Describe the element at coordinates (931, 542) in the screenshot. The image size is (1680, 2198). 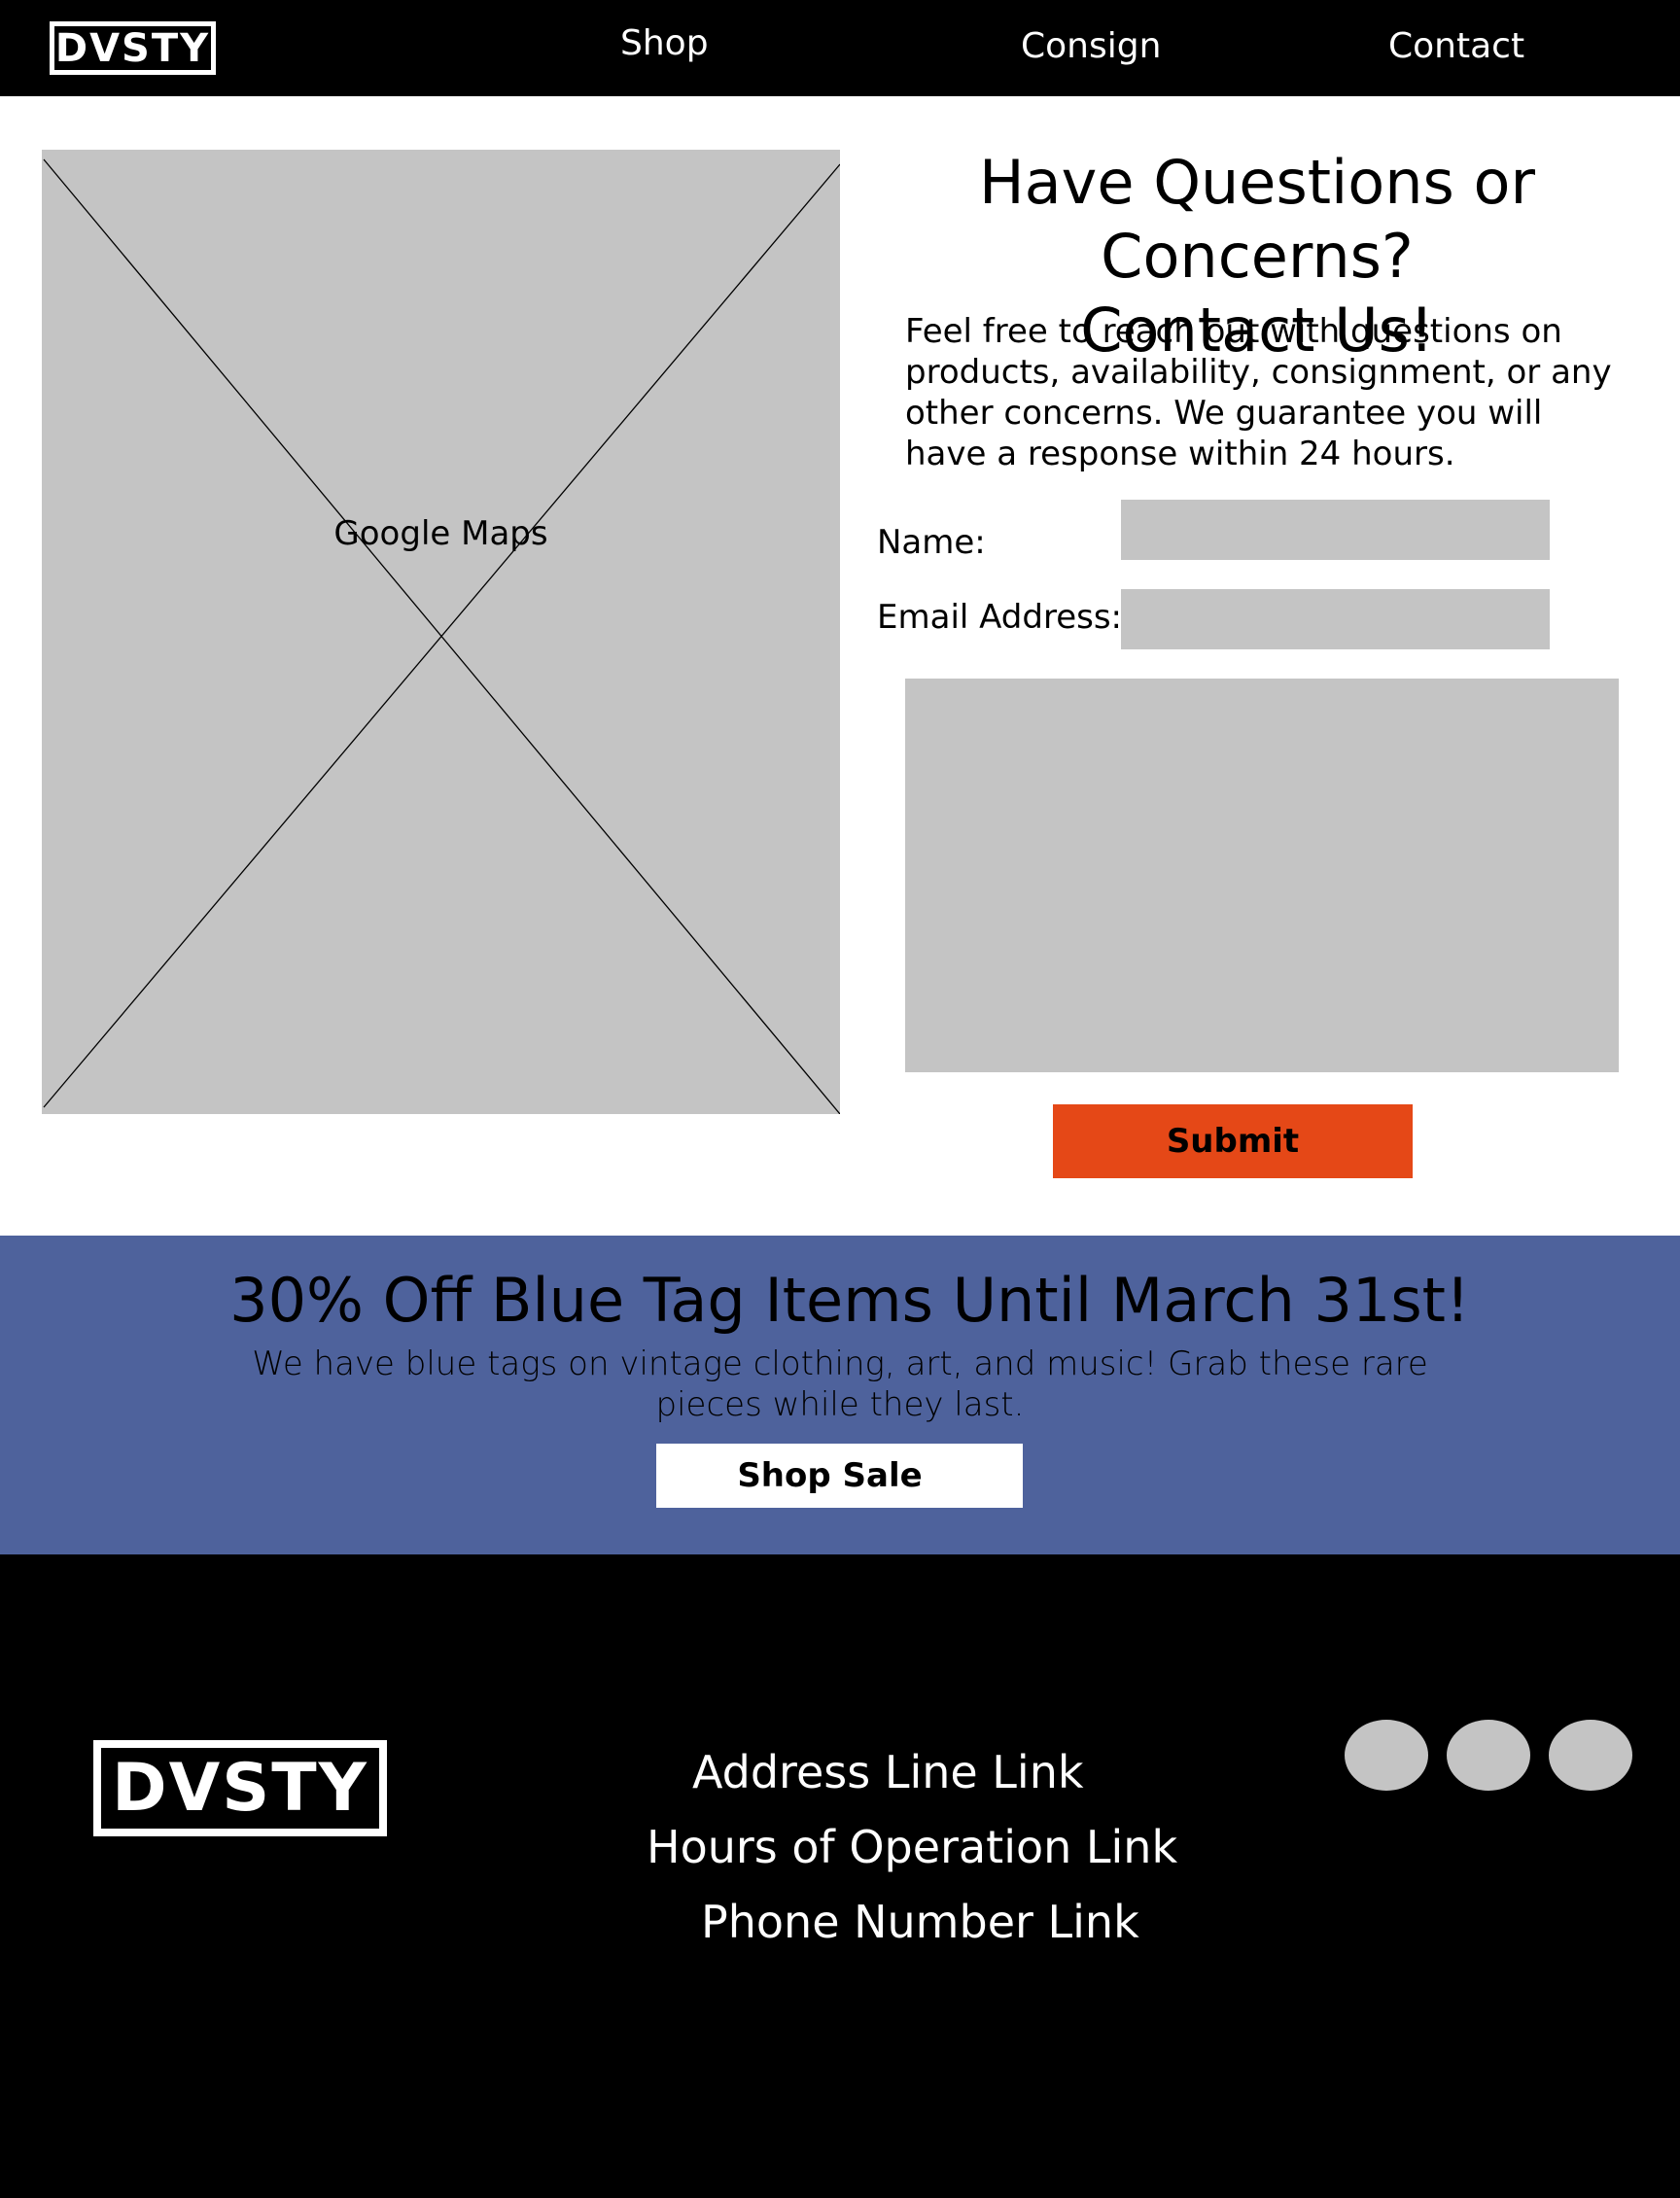
I see `name-label: Name:` at that location.